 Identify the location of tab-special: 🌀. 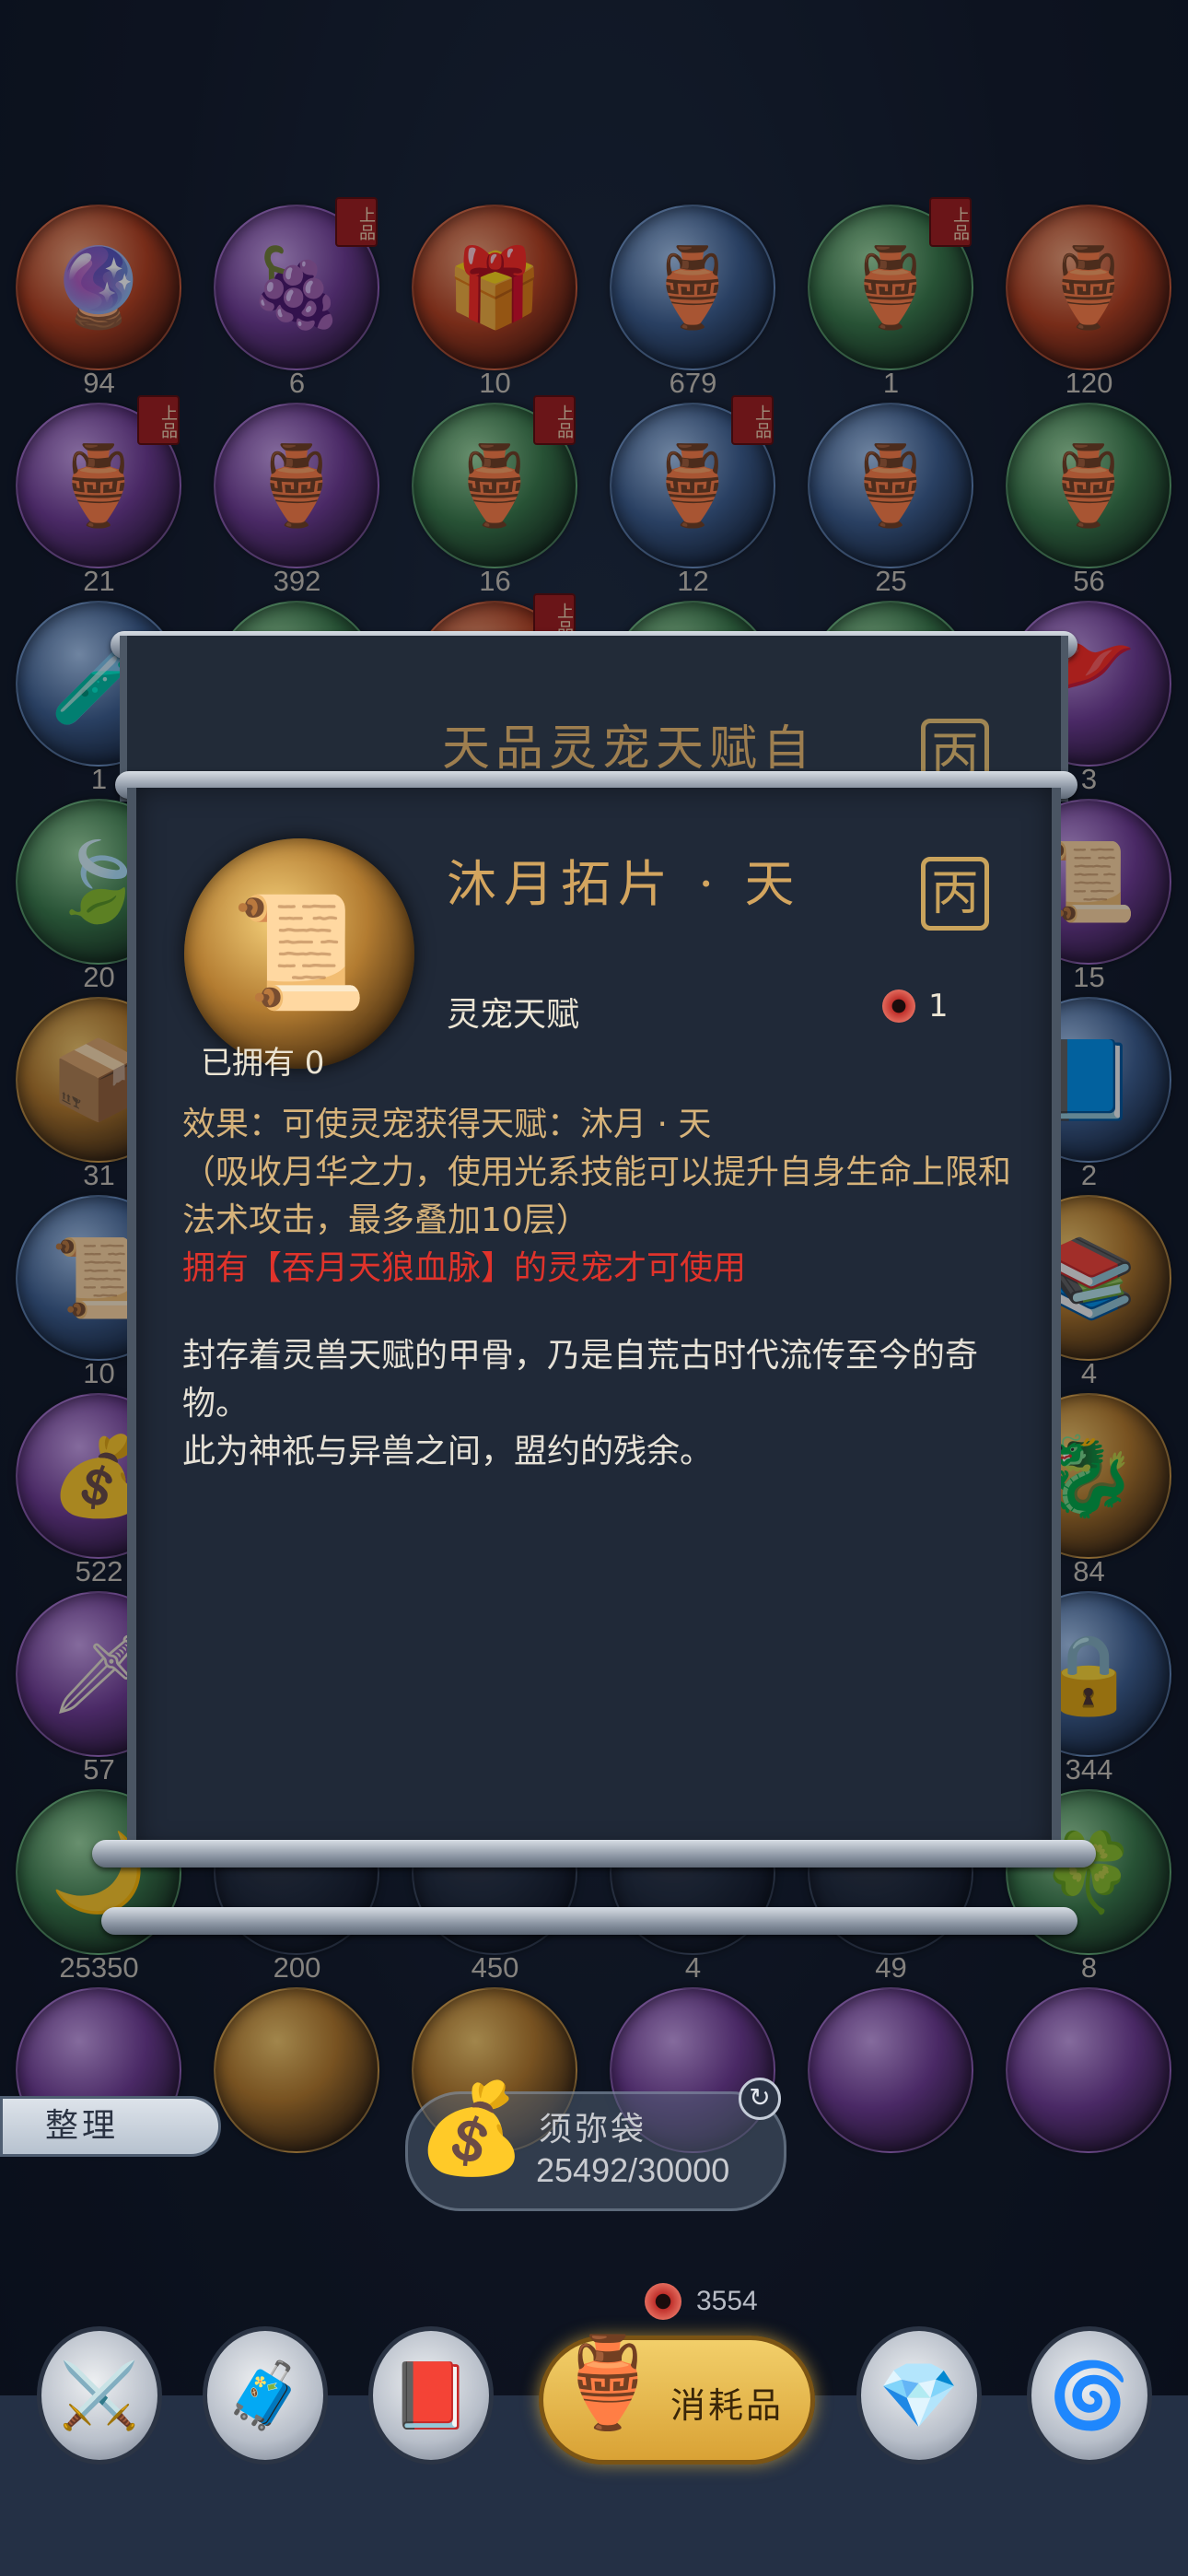
(1089, 2395).